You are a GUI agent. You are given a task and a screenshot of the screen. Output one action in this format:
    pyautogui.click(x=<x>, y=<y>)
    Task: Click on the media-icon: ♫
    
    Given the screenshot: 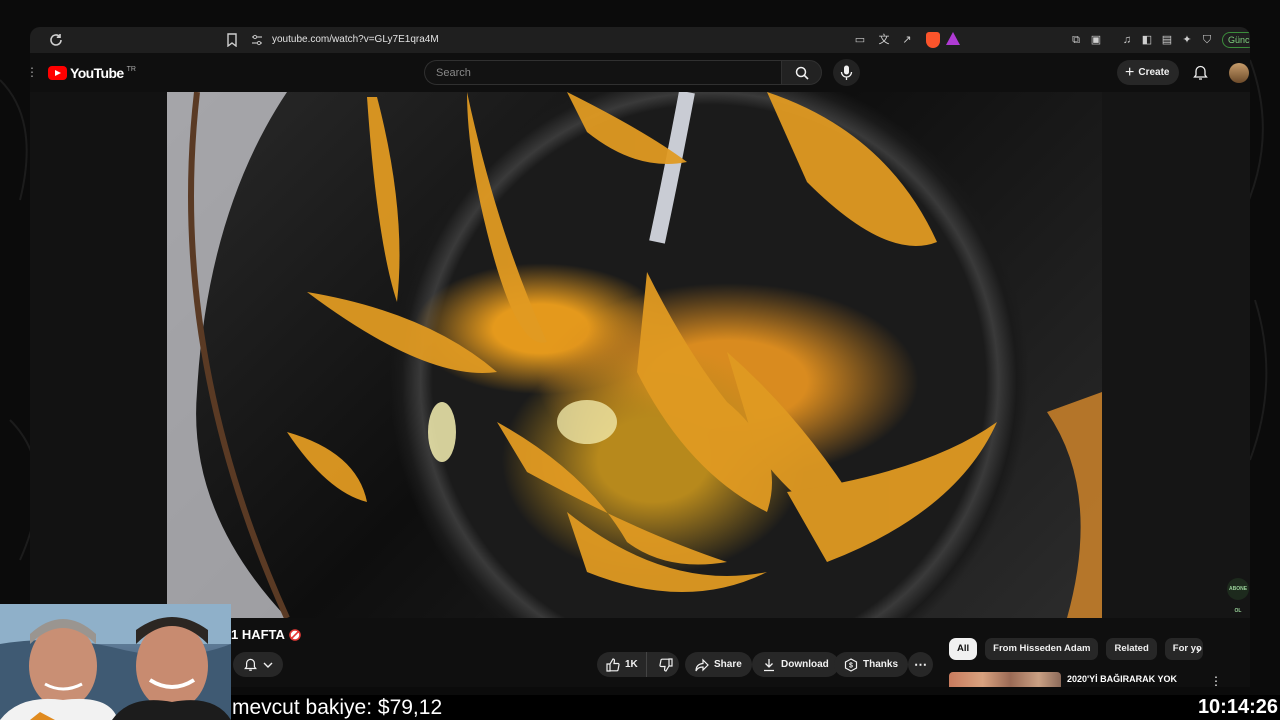 What is the action you would take?
    pyautogui.click(x=1127, y=40)
    